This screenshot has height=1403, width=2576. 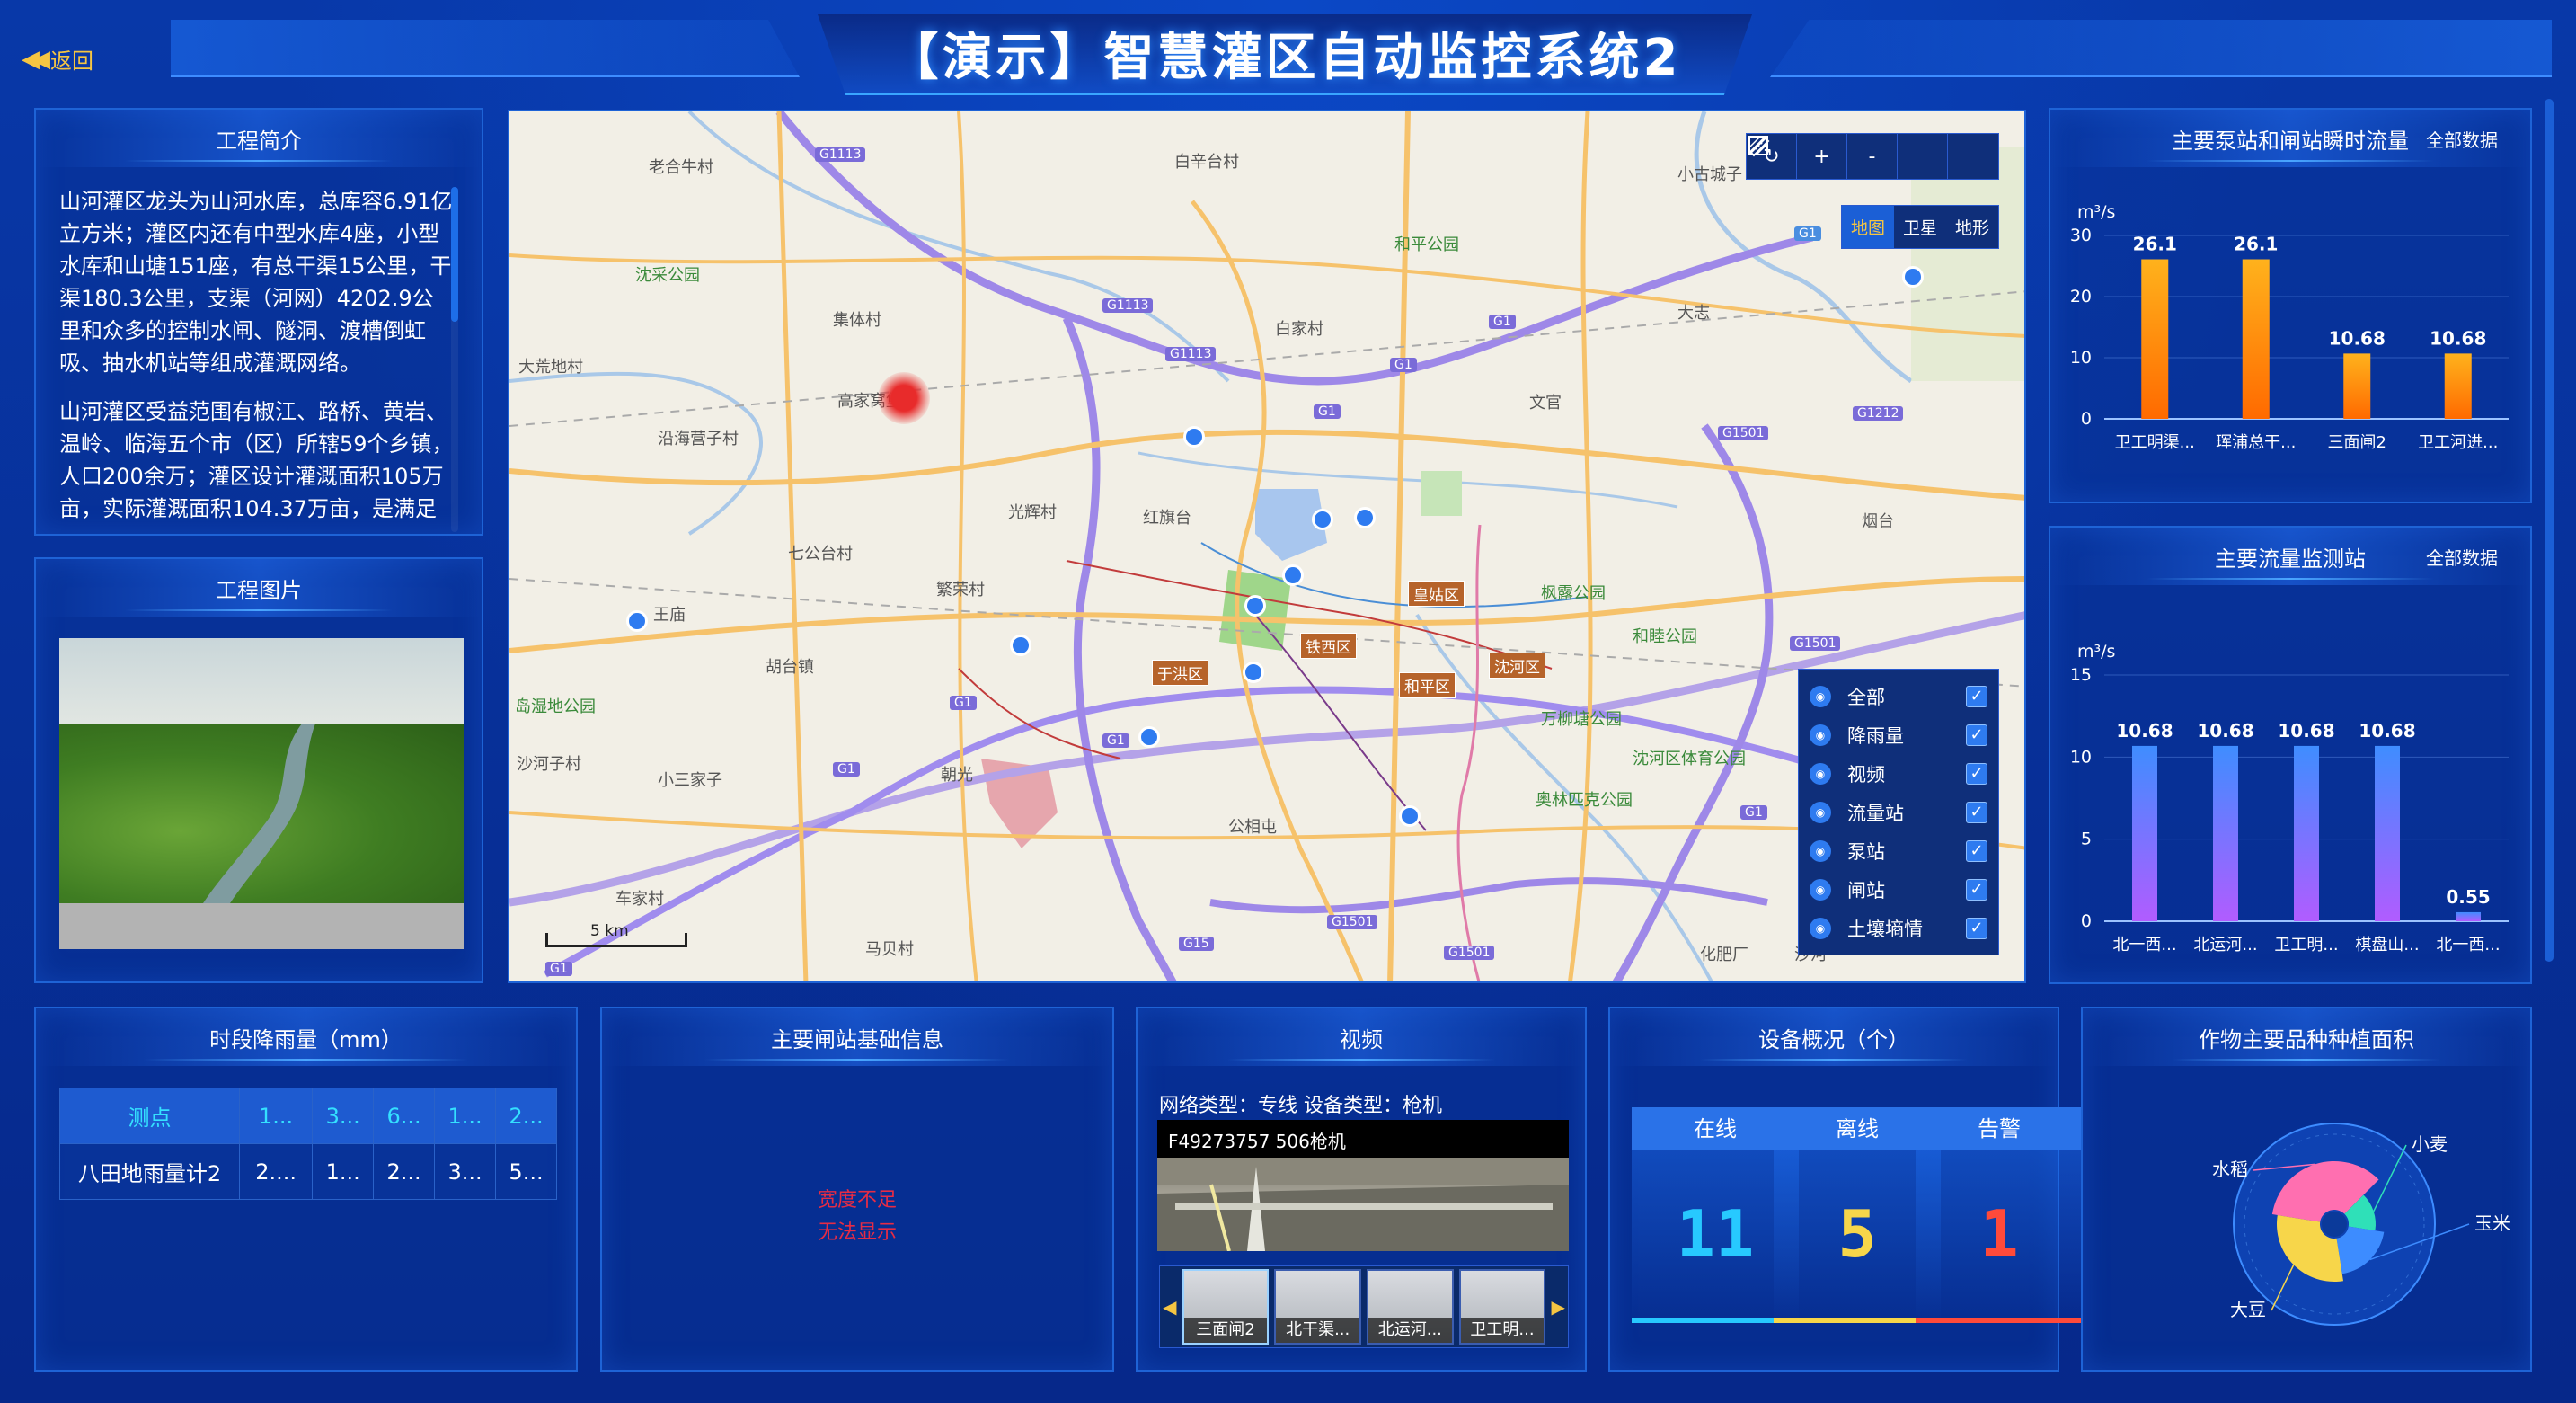 I want to click on intro-scroll-thumb, so click(x=454, y=255).